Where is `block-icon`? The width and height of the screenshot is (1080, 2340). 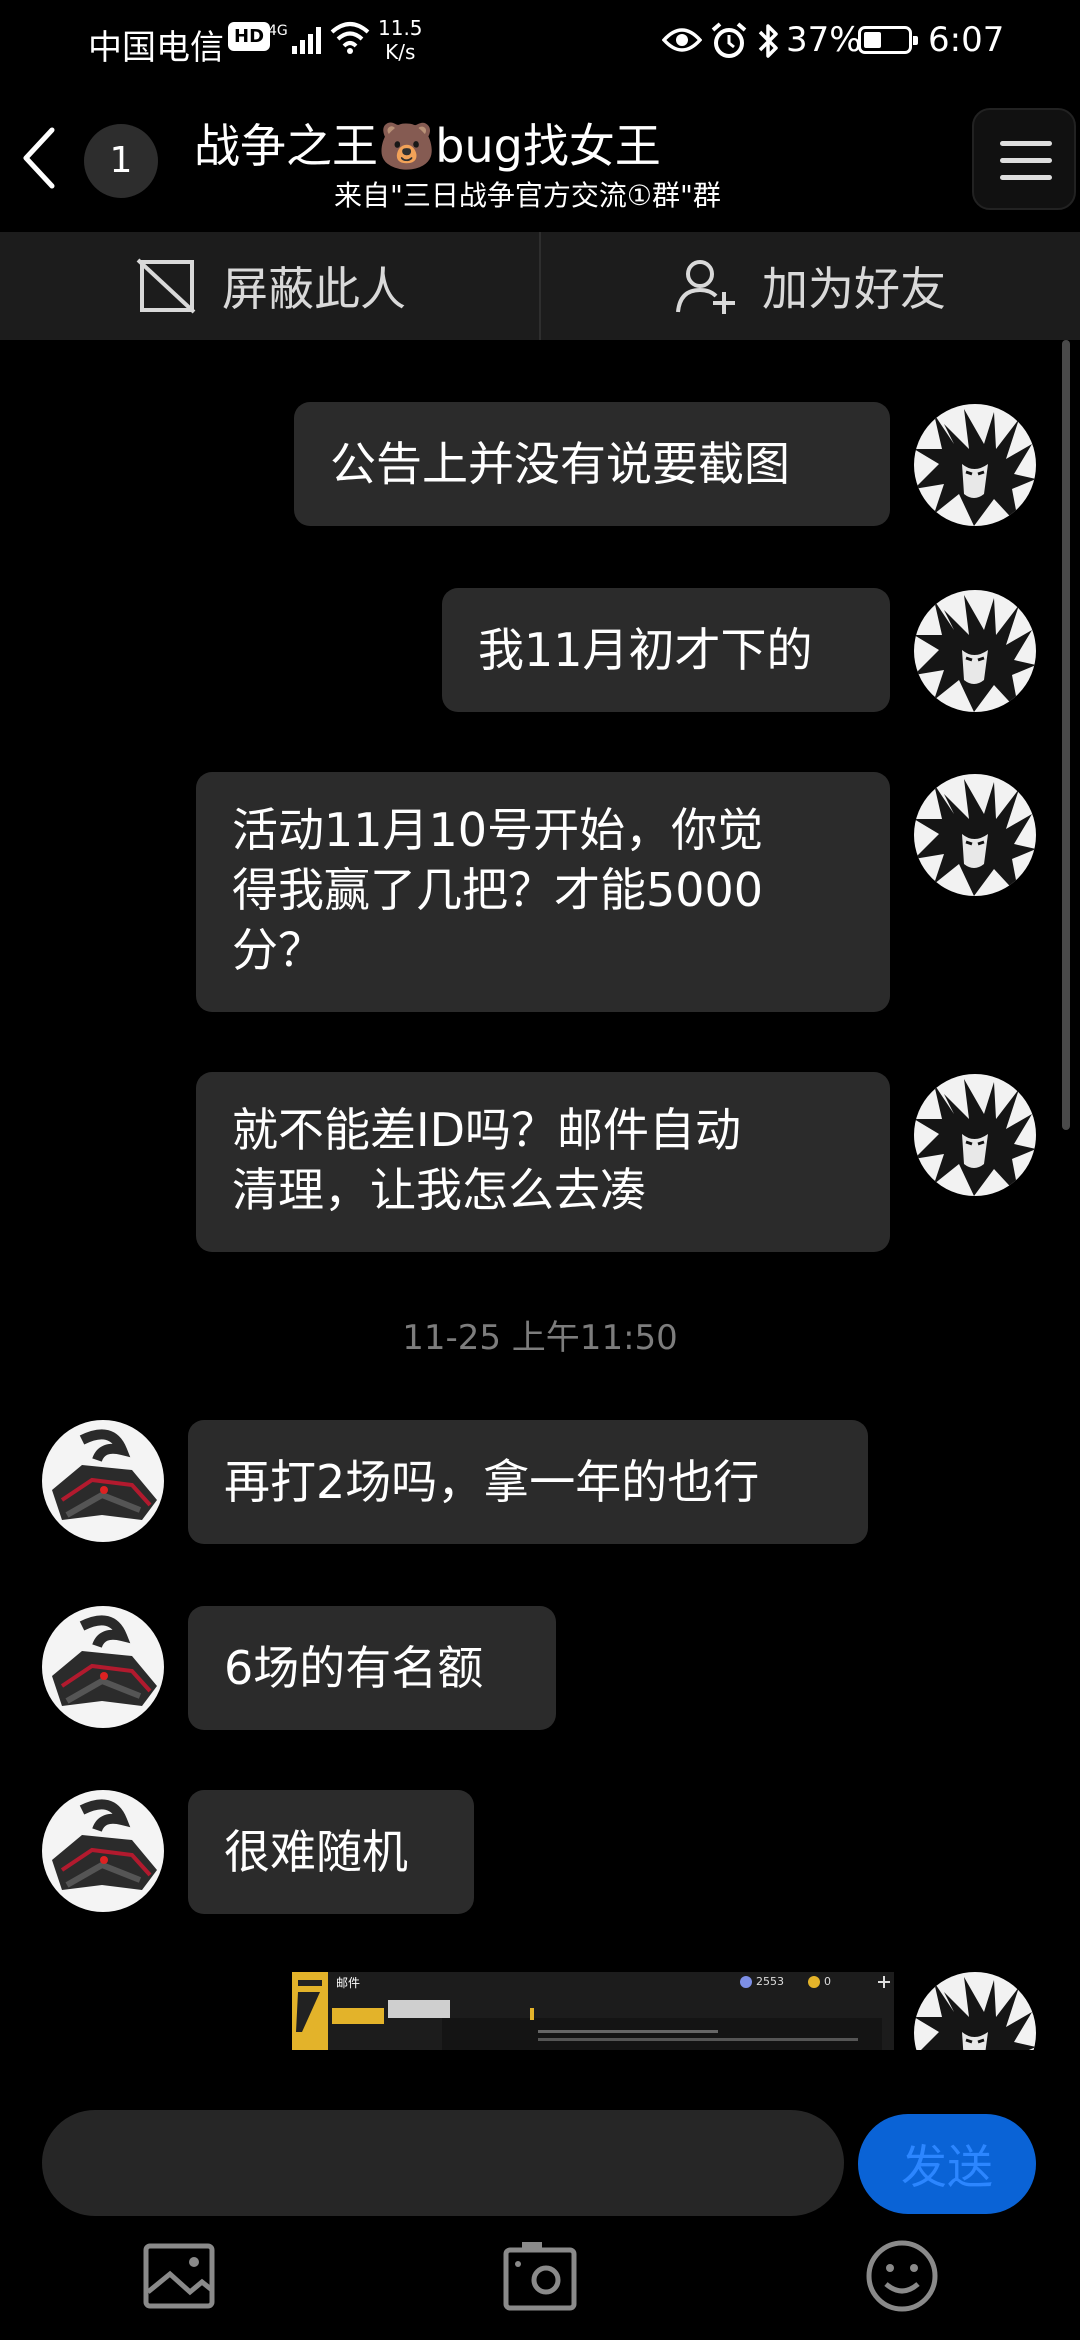
block-icon is located at coordinates (166, 286).